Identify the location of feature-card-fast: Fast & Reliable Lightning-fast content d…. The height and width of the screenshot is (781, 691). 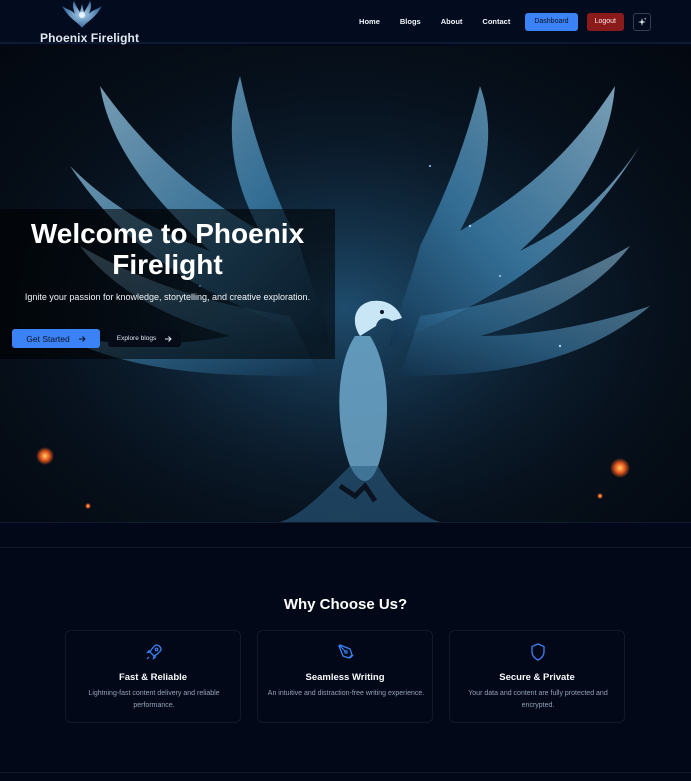
(153, 676).